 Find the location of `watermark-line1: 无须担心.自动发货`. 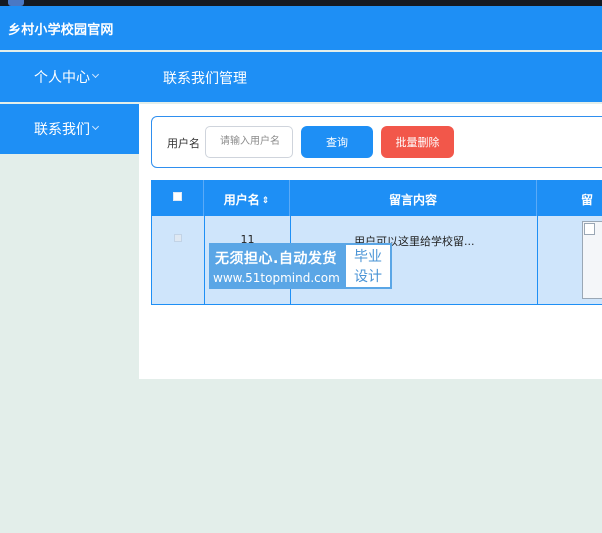

watermark-line1: 无须担心.自动发货 is located at coordinates (276, 259).